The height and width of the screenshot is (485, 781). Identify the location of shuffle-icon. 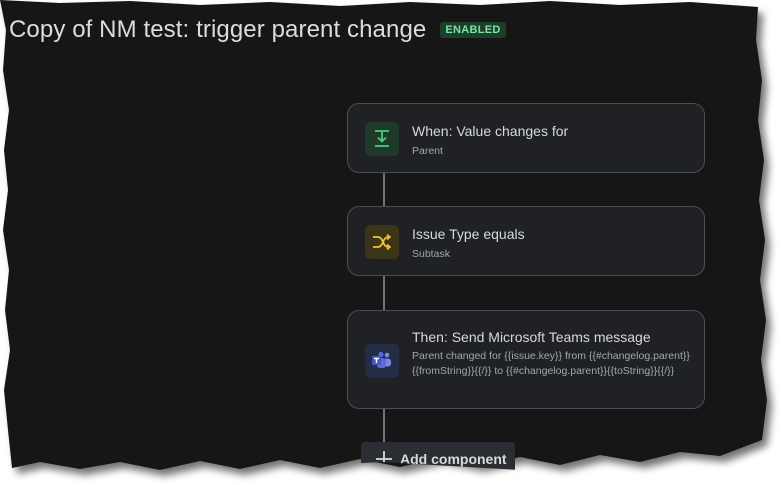
(382, 242).